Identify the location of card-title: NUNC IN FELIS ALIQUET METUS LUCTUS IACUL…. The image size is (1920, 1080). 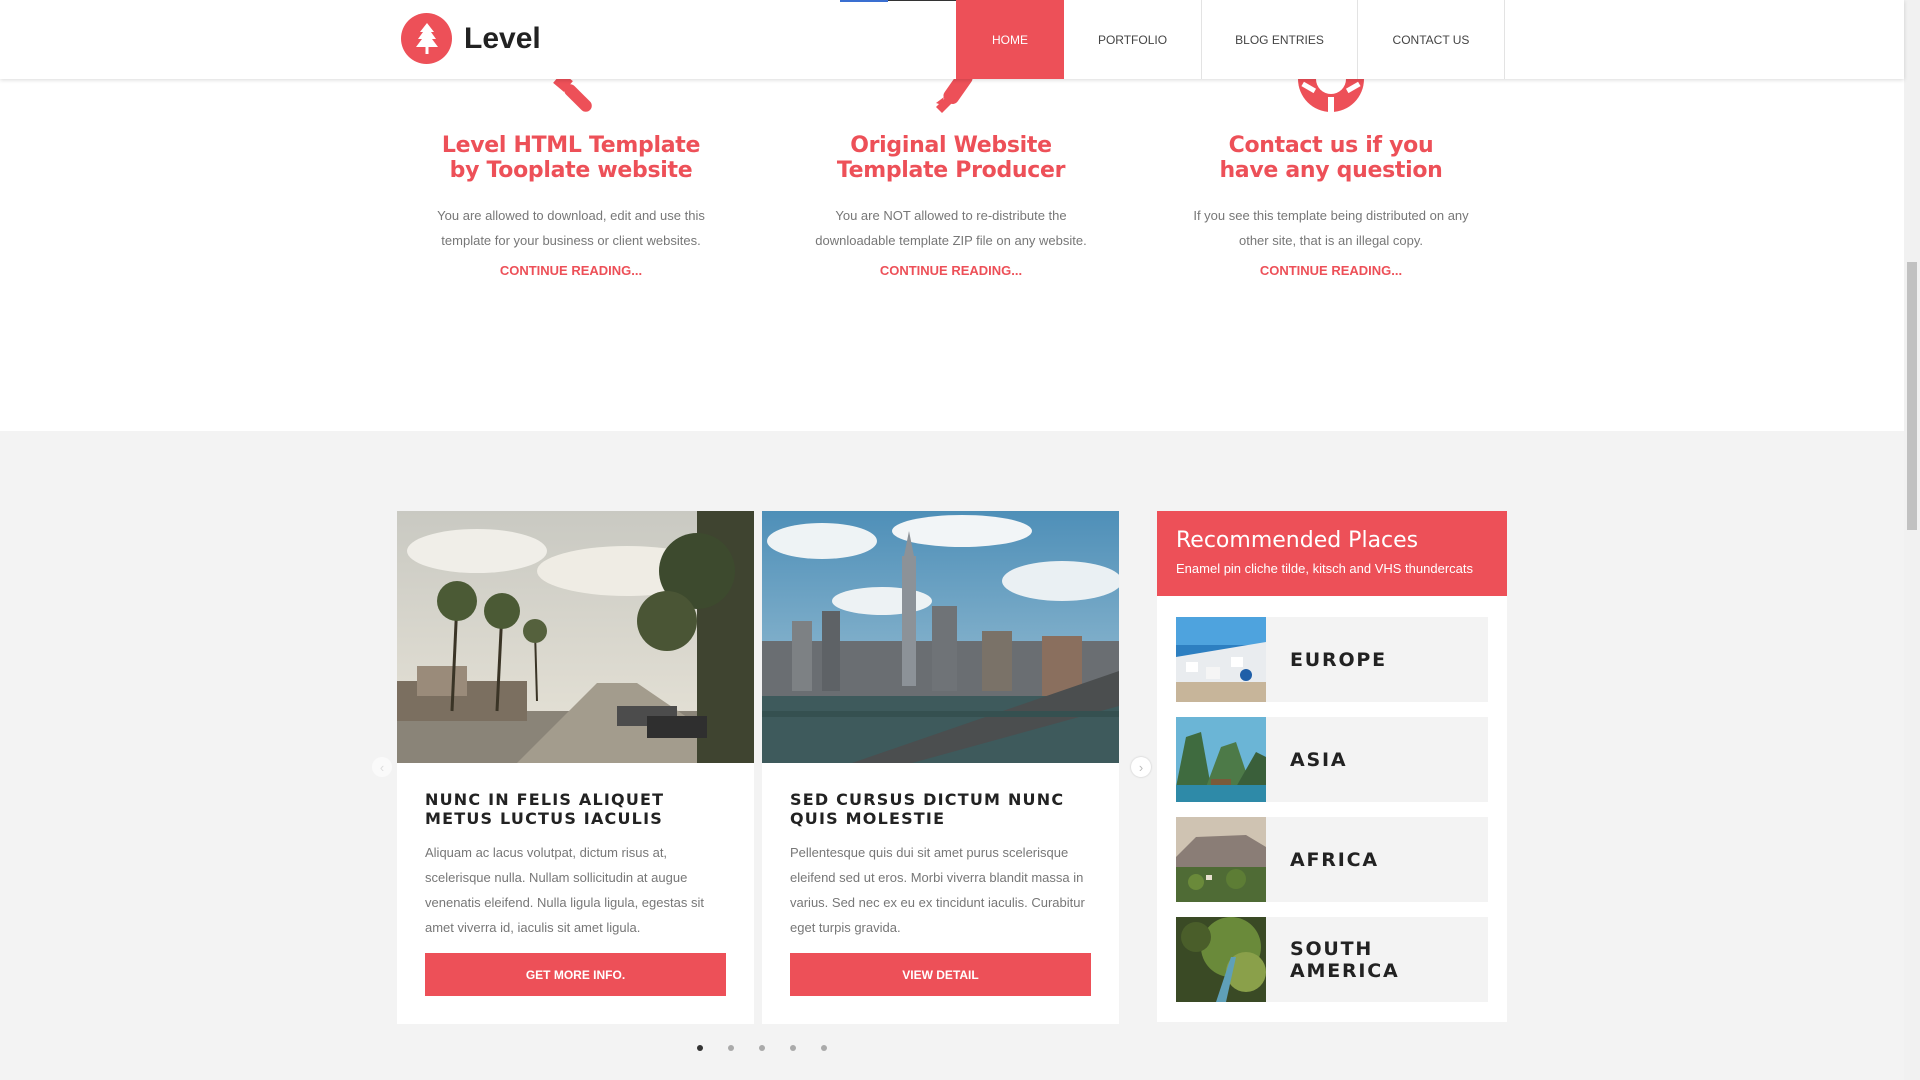
(545, 809).